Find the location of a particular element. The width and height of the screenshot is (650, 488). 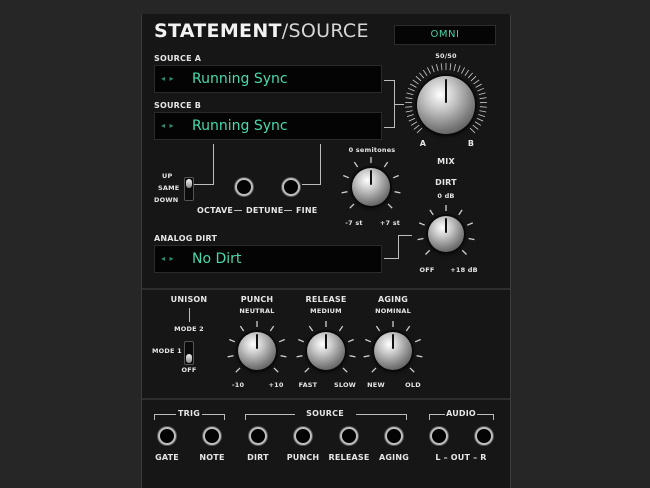

source-b-selector: ◂ ▸ Running Sync is located at coordinates (268, 126).